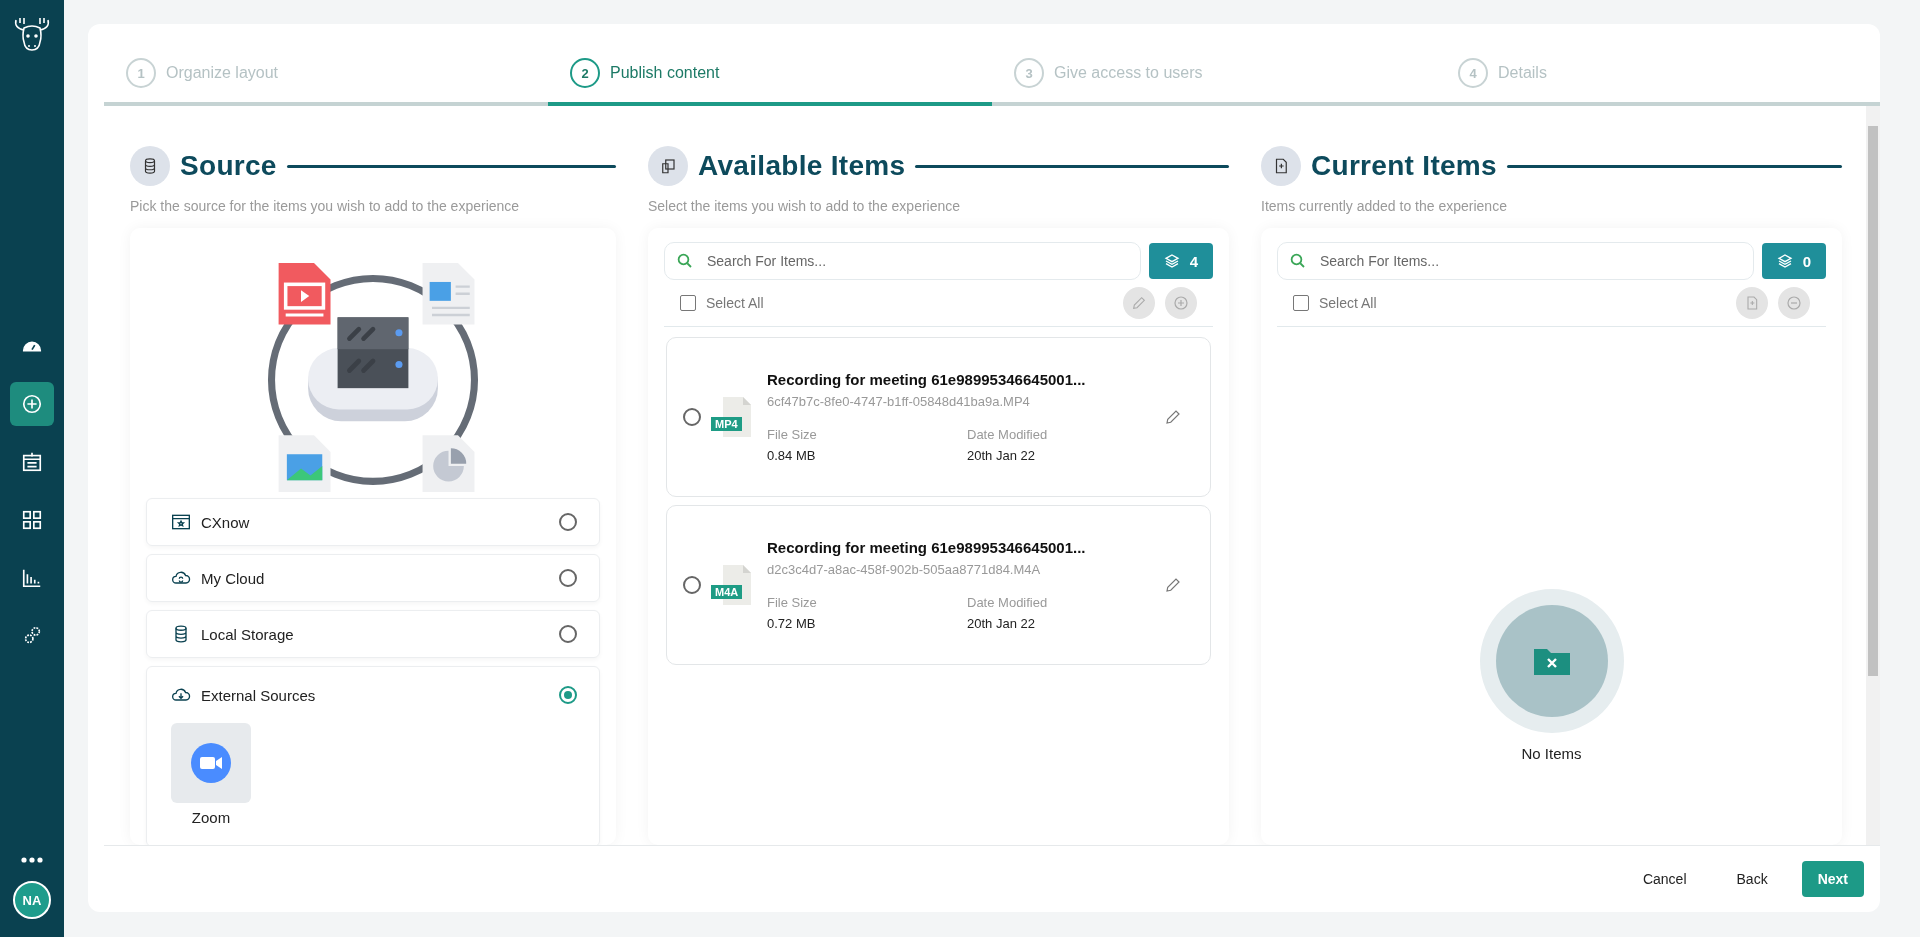 This screenshot has height=937, width=1920. I want to click on section-subtitle: Pick the source for the items you wish to add to the experience, so click(325, 206).